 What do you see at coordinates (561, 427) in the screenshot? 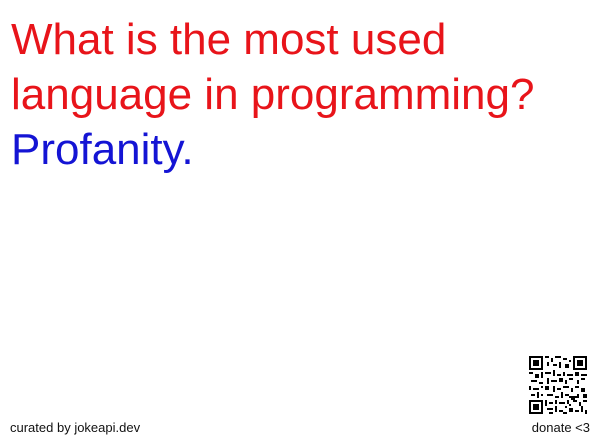
I see `donate-link: donate <3` at bounding box center [561, 427].